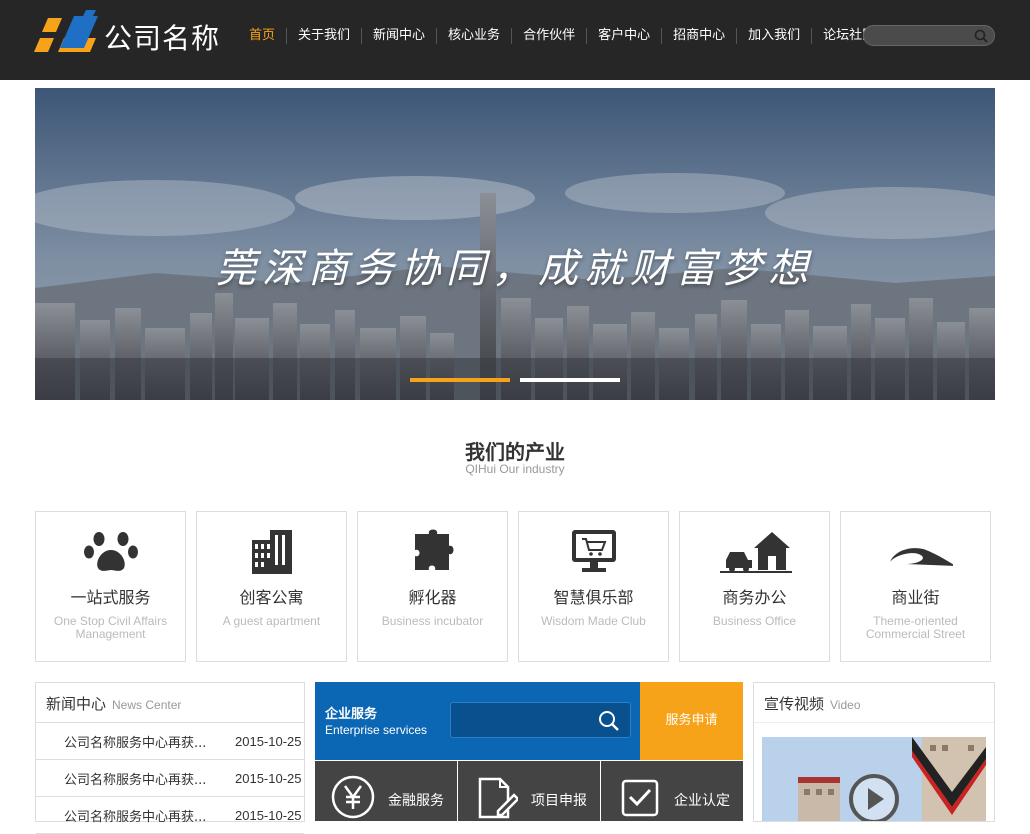  I want to click on nav-item-investment: 招商中心, so click(698, 36).